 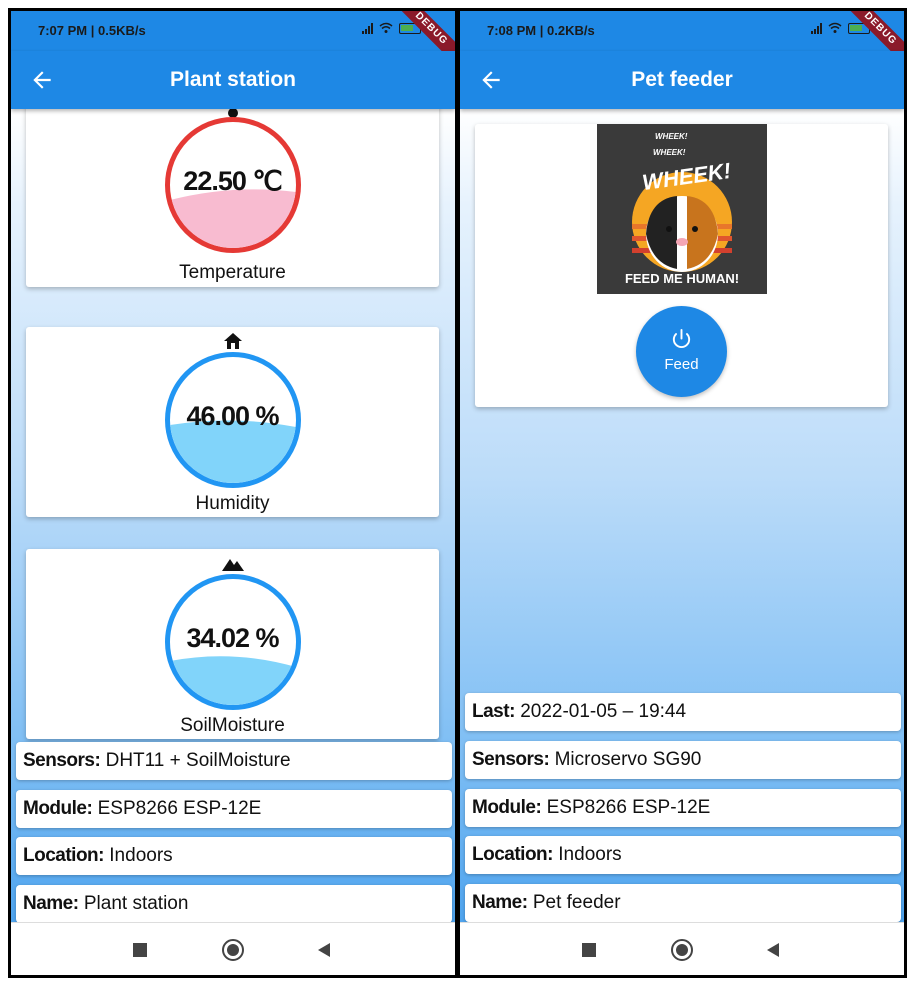 What do you see at coordinates (233, 41) in the screenshot?
I see `status-bar: 7:07 PM | 0.5KB/s DEBUG` at bounding box center [233, 41].